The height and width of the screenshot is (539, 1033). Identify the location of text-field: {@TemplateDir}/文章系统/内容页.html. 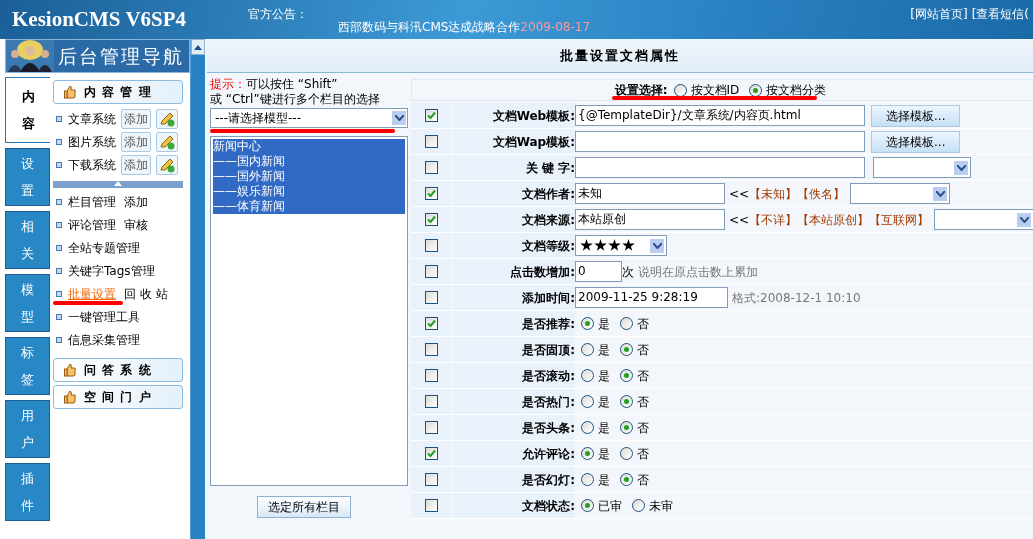
(720, 115).